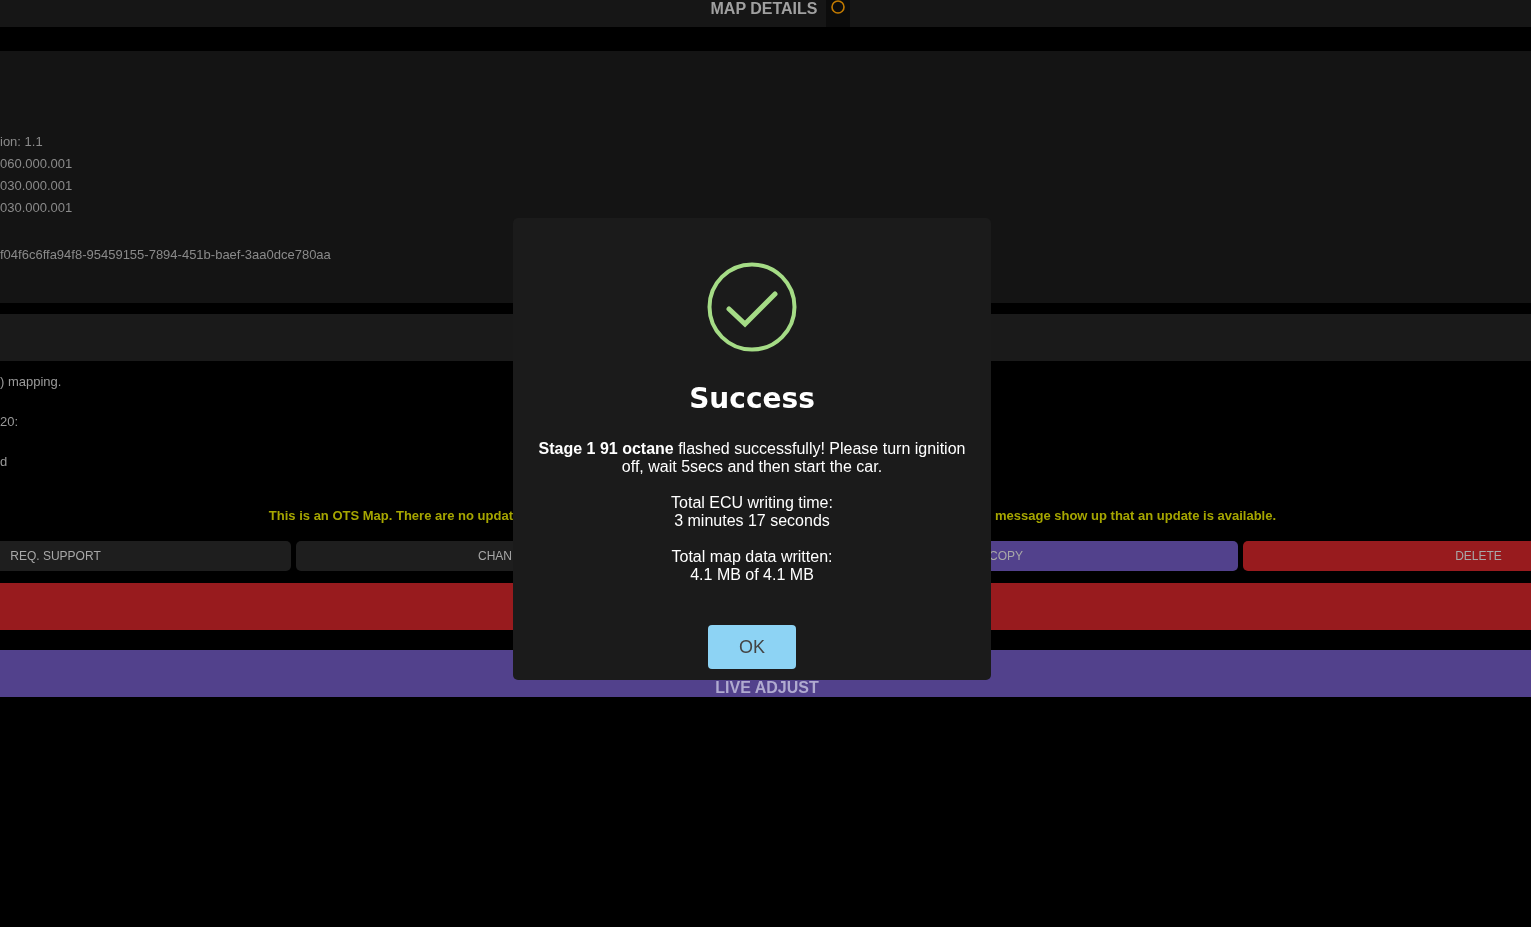 The image size is (1531, 927). What do you see at coordinates (4, 462) in the screenshot?
I see `note-text: d` at bounding box center [4, 462].